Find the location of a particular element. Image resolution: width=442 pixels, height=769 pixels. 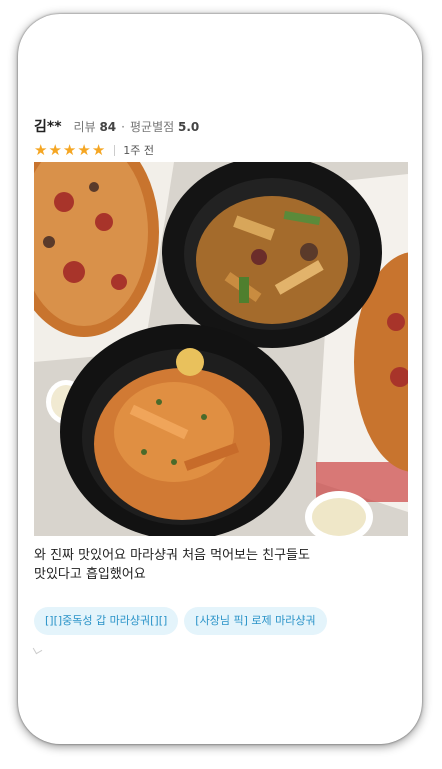

review-header: 김** 리뷰 84 · 평균별점 5.0 ★ ★ ★ ★ ★ 1주 전 is located at coordinates (220, 137).